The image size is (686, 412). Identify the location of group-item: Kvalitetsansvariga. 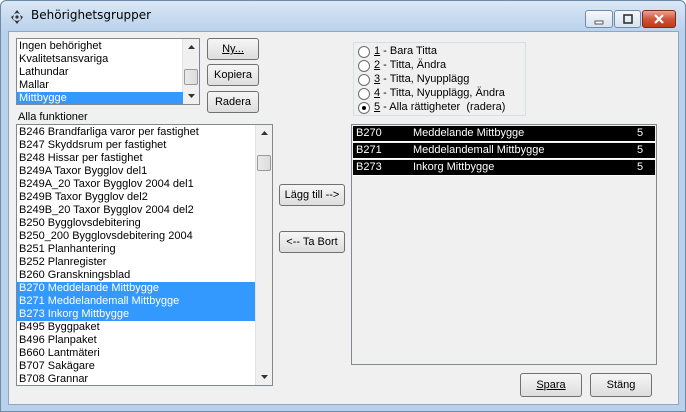
(100, 59).